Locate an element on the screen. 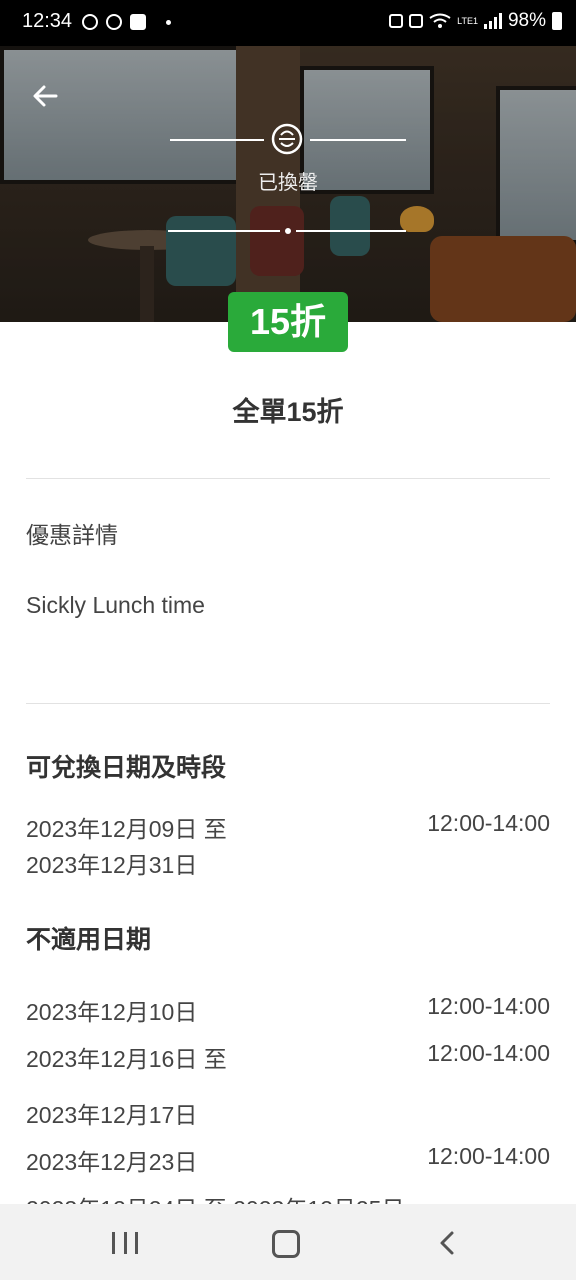 The image size is (576, 1280). nav-back-icon is located at coordinates (448, 1243).